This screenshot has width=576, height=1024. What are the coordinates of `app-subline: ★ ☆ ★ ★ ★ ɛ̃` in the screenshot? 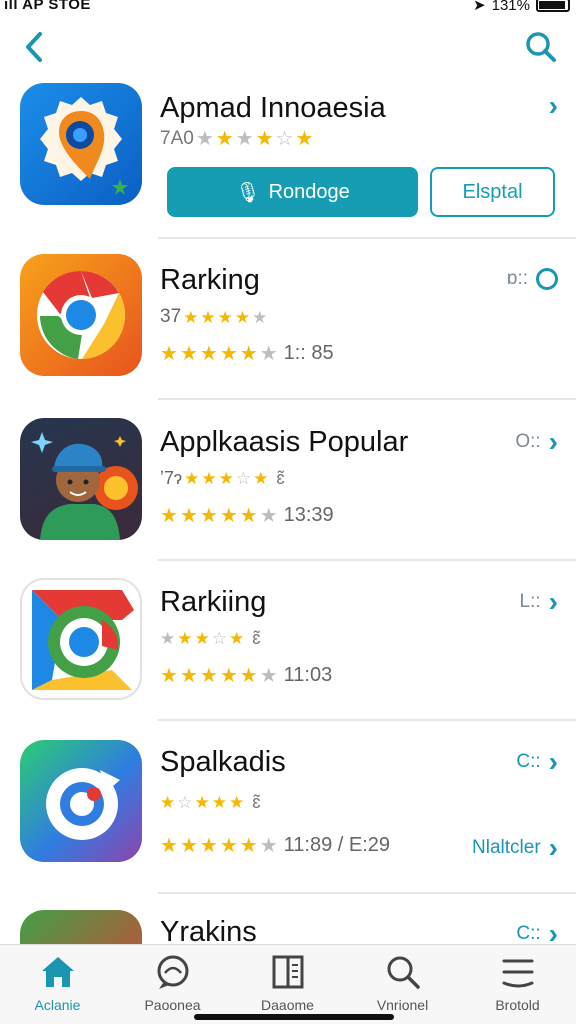 It's located at (210, 802).